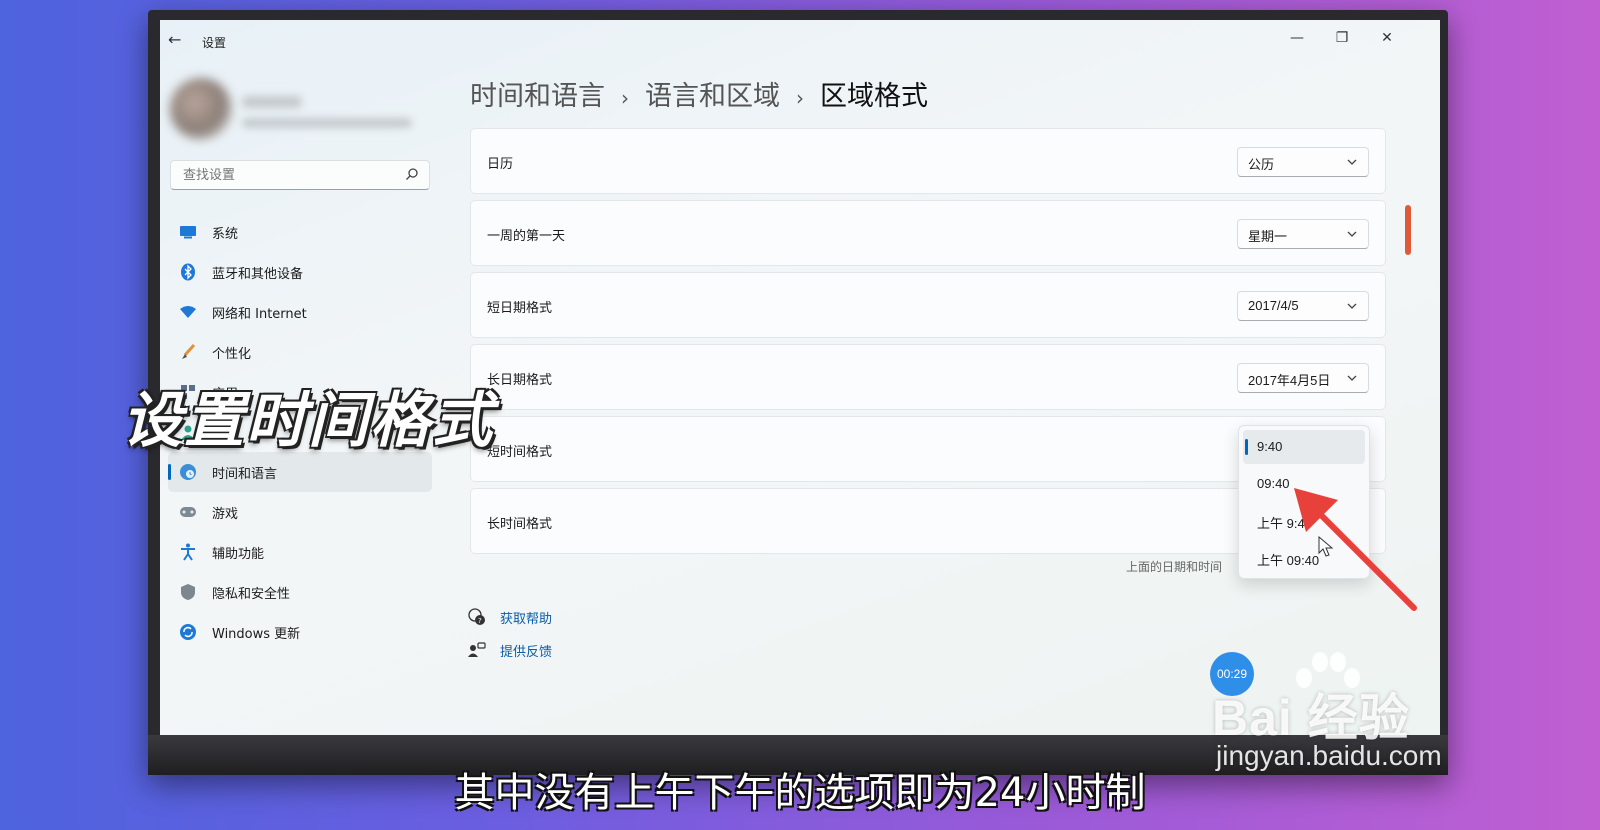 Image resolution: width=1600 pixels, height=830 pixels. I want to click on dropdown-value: 星期一, so click(1268, 236).